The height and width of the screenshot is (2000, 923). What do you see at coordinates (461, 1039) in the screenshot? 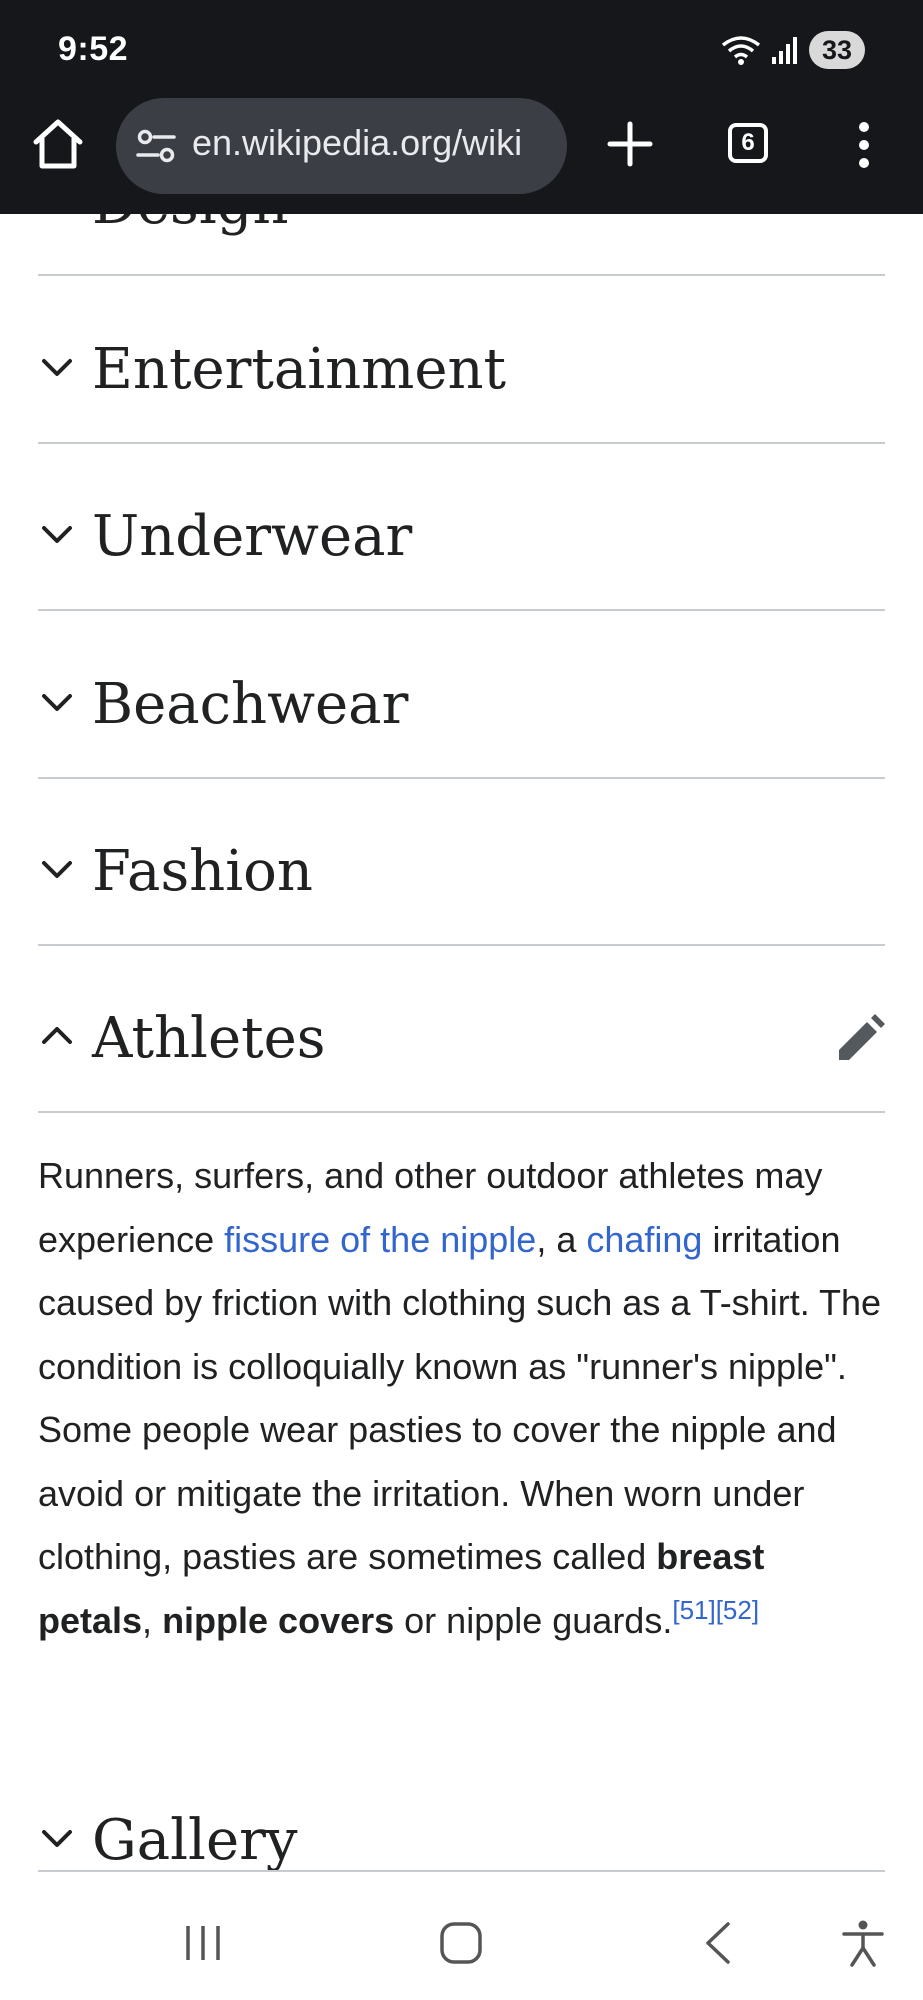
I see `section-athletes: Athletes` at bounding box center [461, 1039].